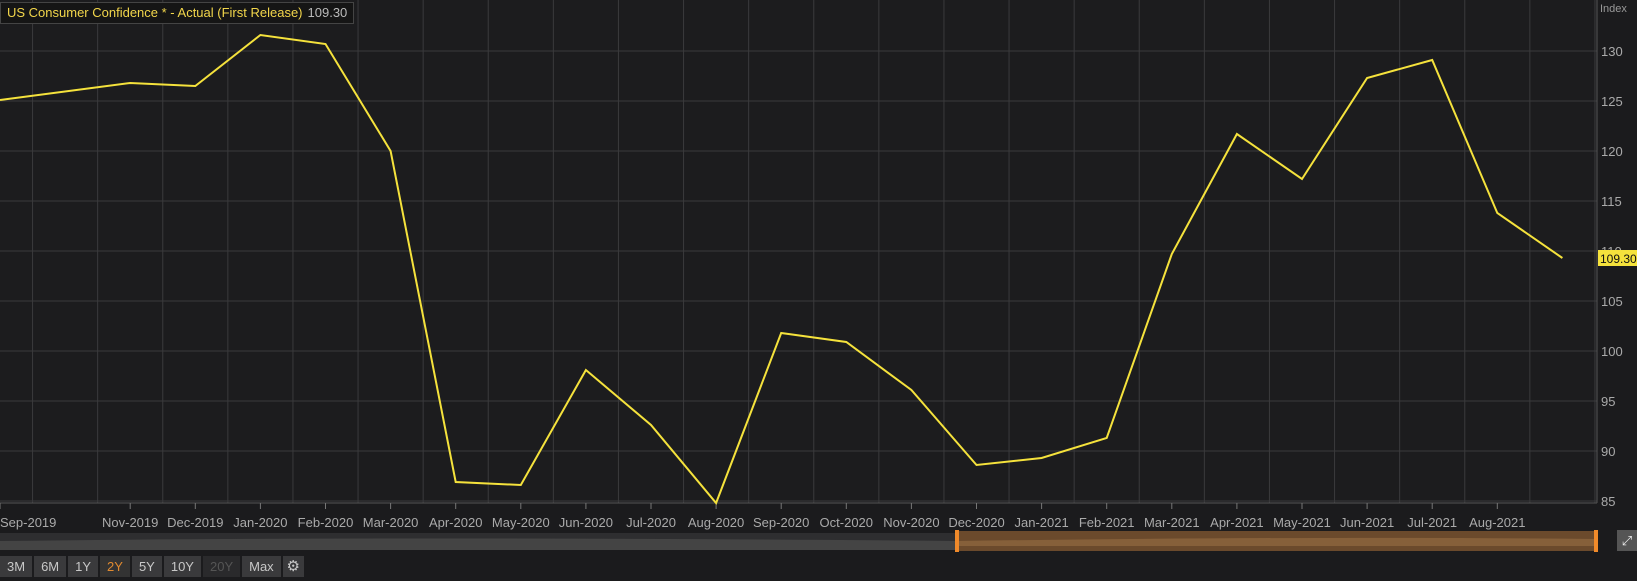 The image size is (1637, 581). Describe the element at coordinates (1172, 522) in the screenshot. I see `x-tick-label: Mar-2021` at that location.